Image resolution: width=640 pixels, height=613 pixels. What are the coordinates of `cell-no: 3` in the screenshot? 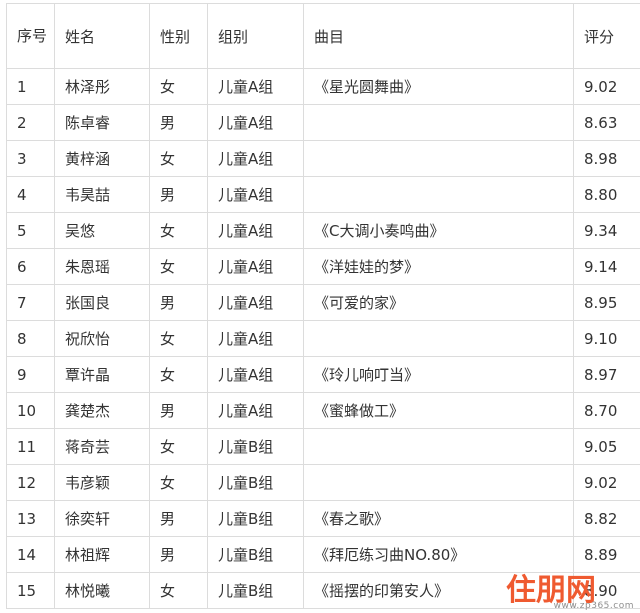 It's located at (30, 158).